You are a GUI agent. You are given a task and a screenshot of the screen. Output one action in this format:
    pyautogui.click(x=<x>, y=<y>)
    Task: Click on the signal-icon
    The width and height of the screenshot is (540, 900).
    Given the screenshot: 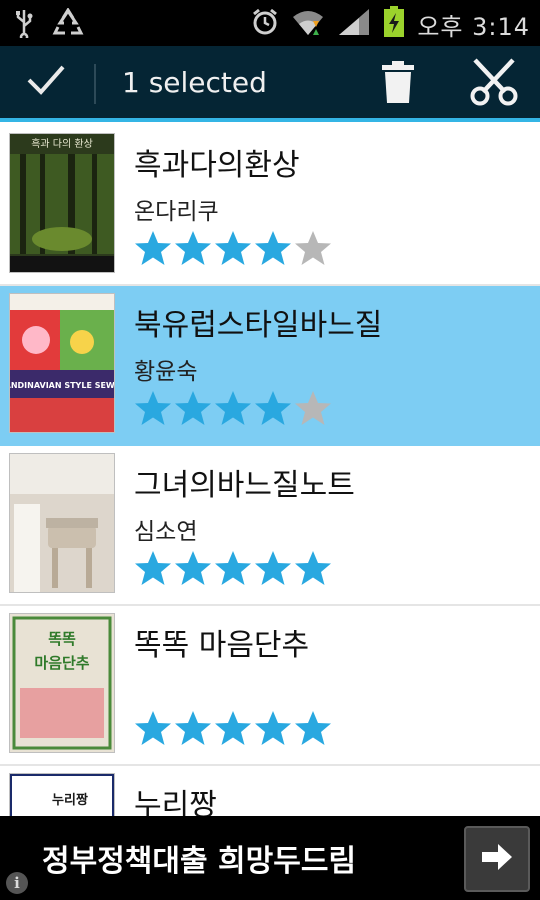 What is the action you would take?
    pyautogui.click(x=354, y=24)
    